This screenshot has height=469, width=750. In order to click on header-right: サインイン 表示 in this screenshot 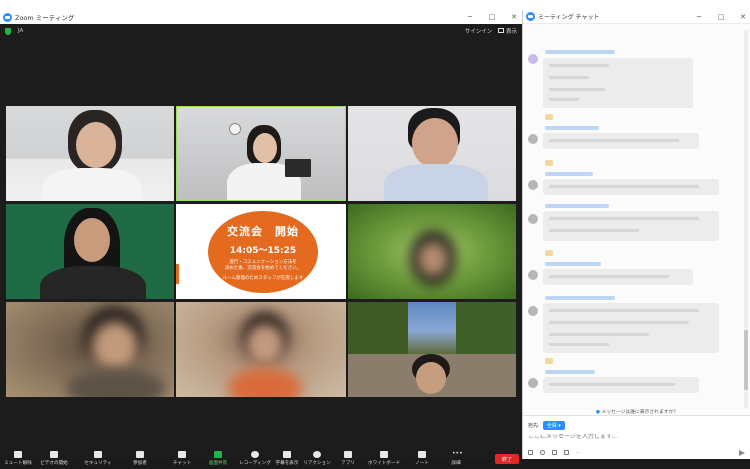, I will do `click(491, 31)`.